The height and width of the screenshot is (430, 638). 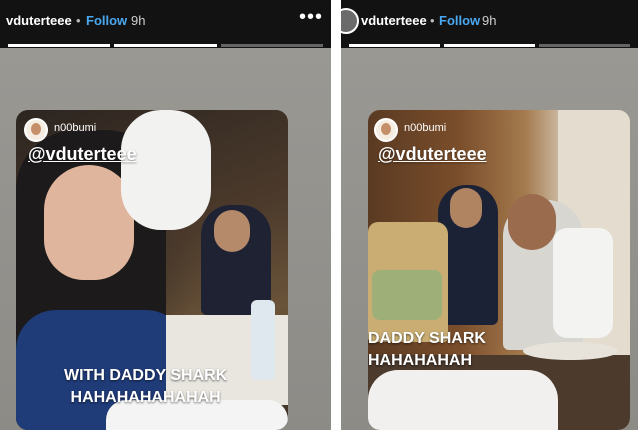 What do you see at coordinates (165, 24) in the screenshot?
I see `story-header: vduterteee • Follow 9h •••` at bounding box center [165, 24].